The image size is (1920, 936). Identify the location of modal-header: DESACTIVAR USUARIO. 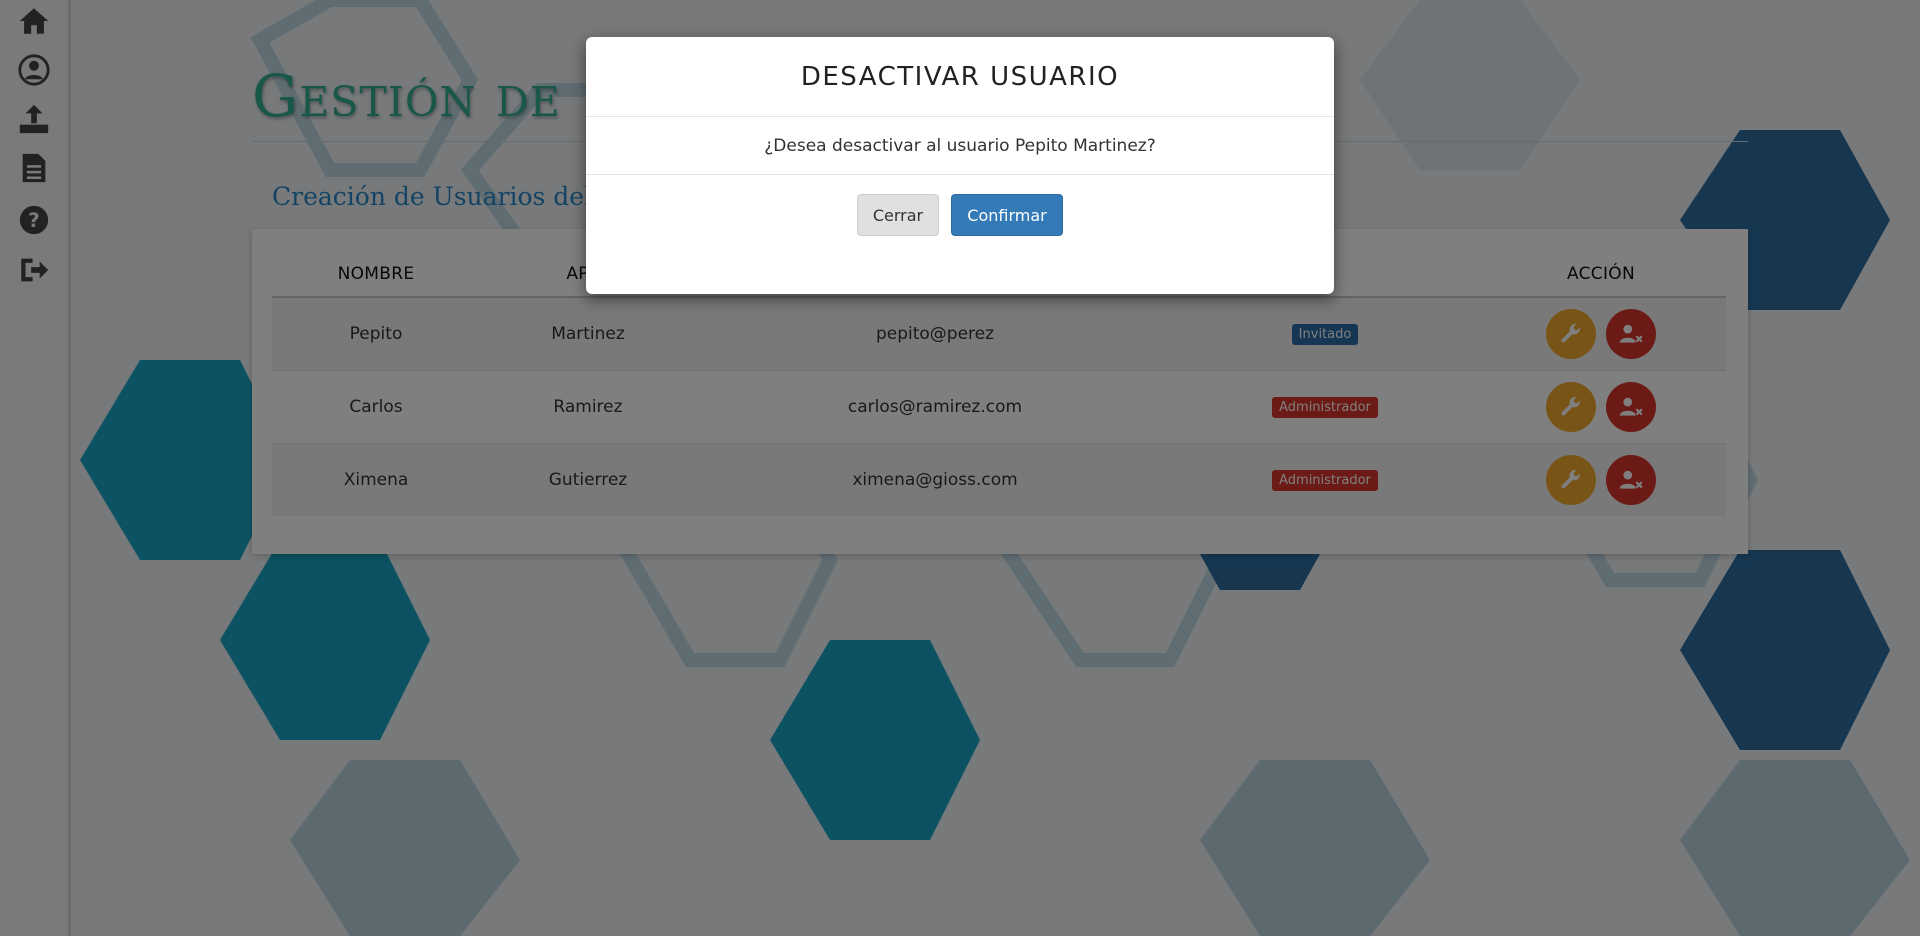
(960, 77).